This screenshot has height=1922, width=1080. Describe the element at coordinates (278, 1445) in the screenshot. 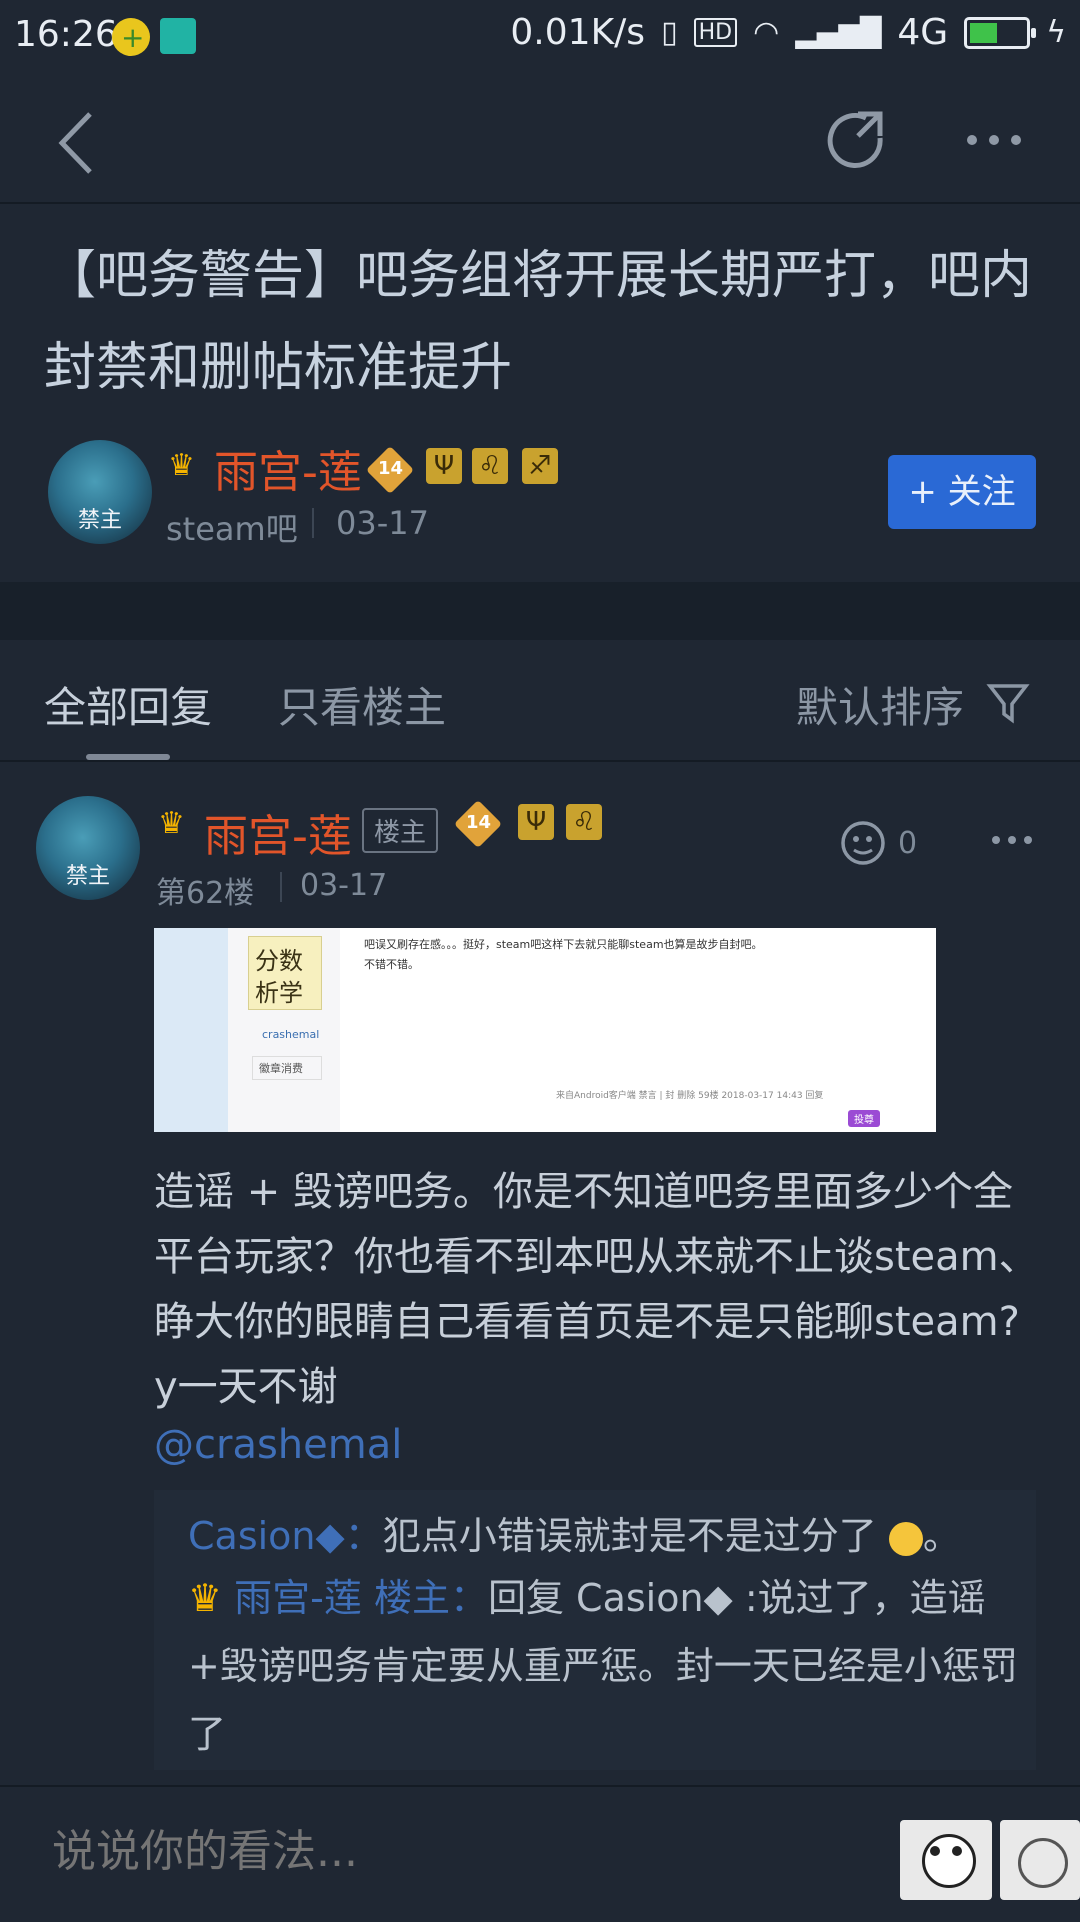

I see `mention-link: @crashemal` at that location.